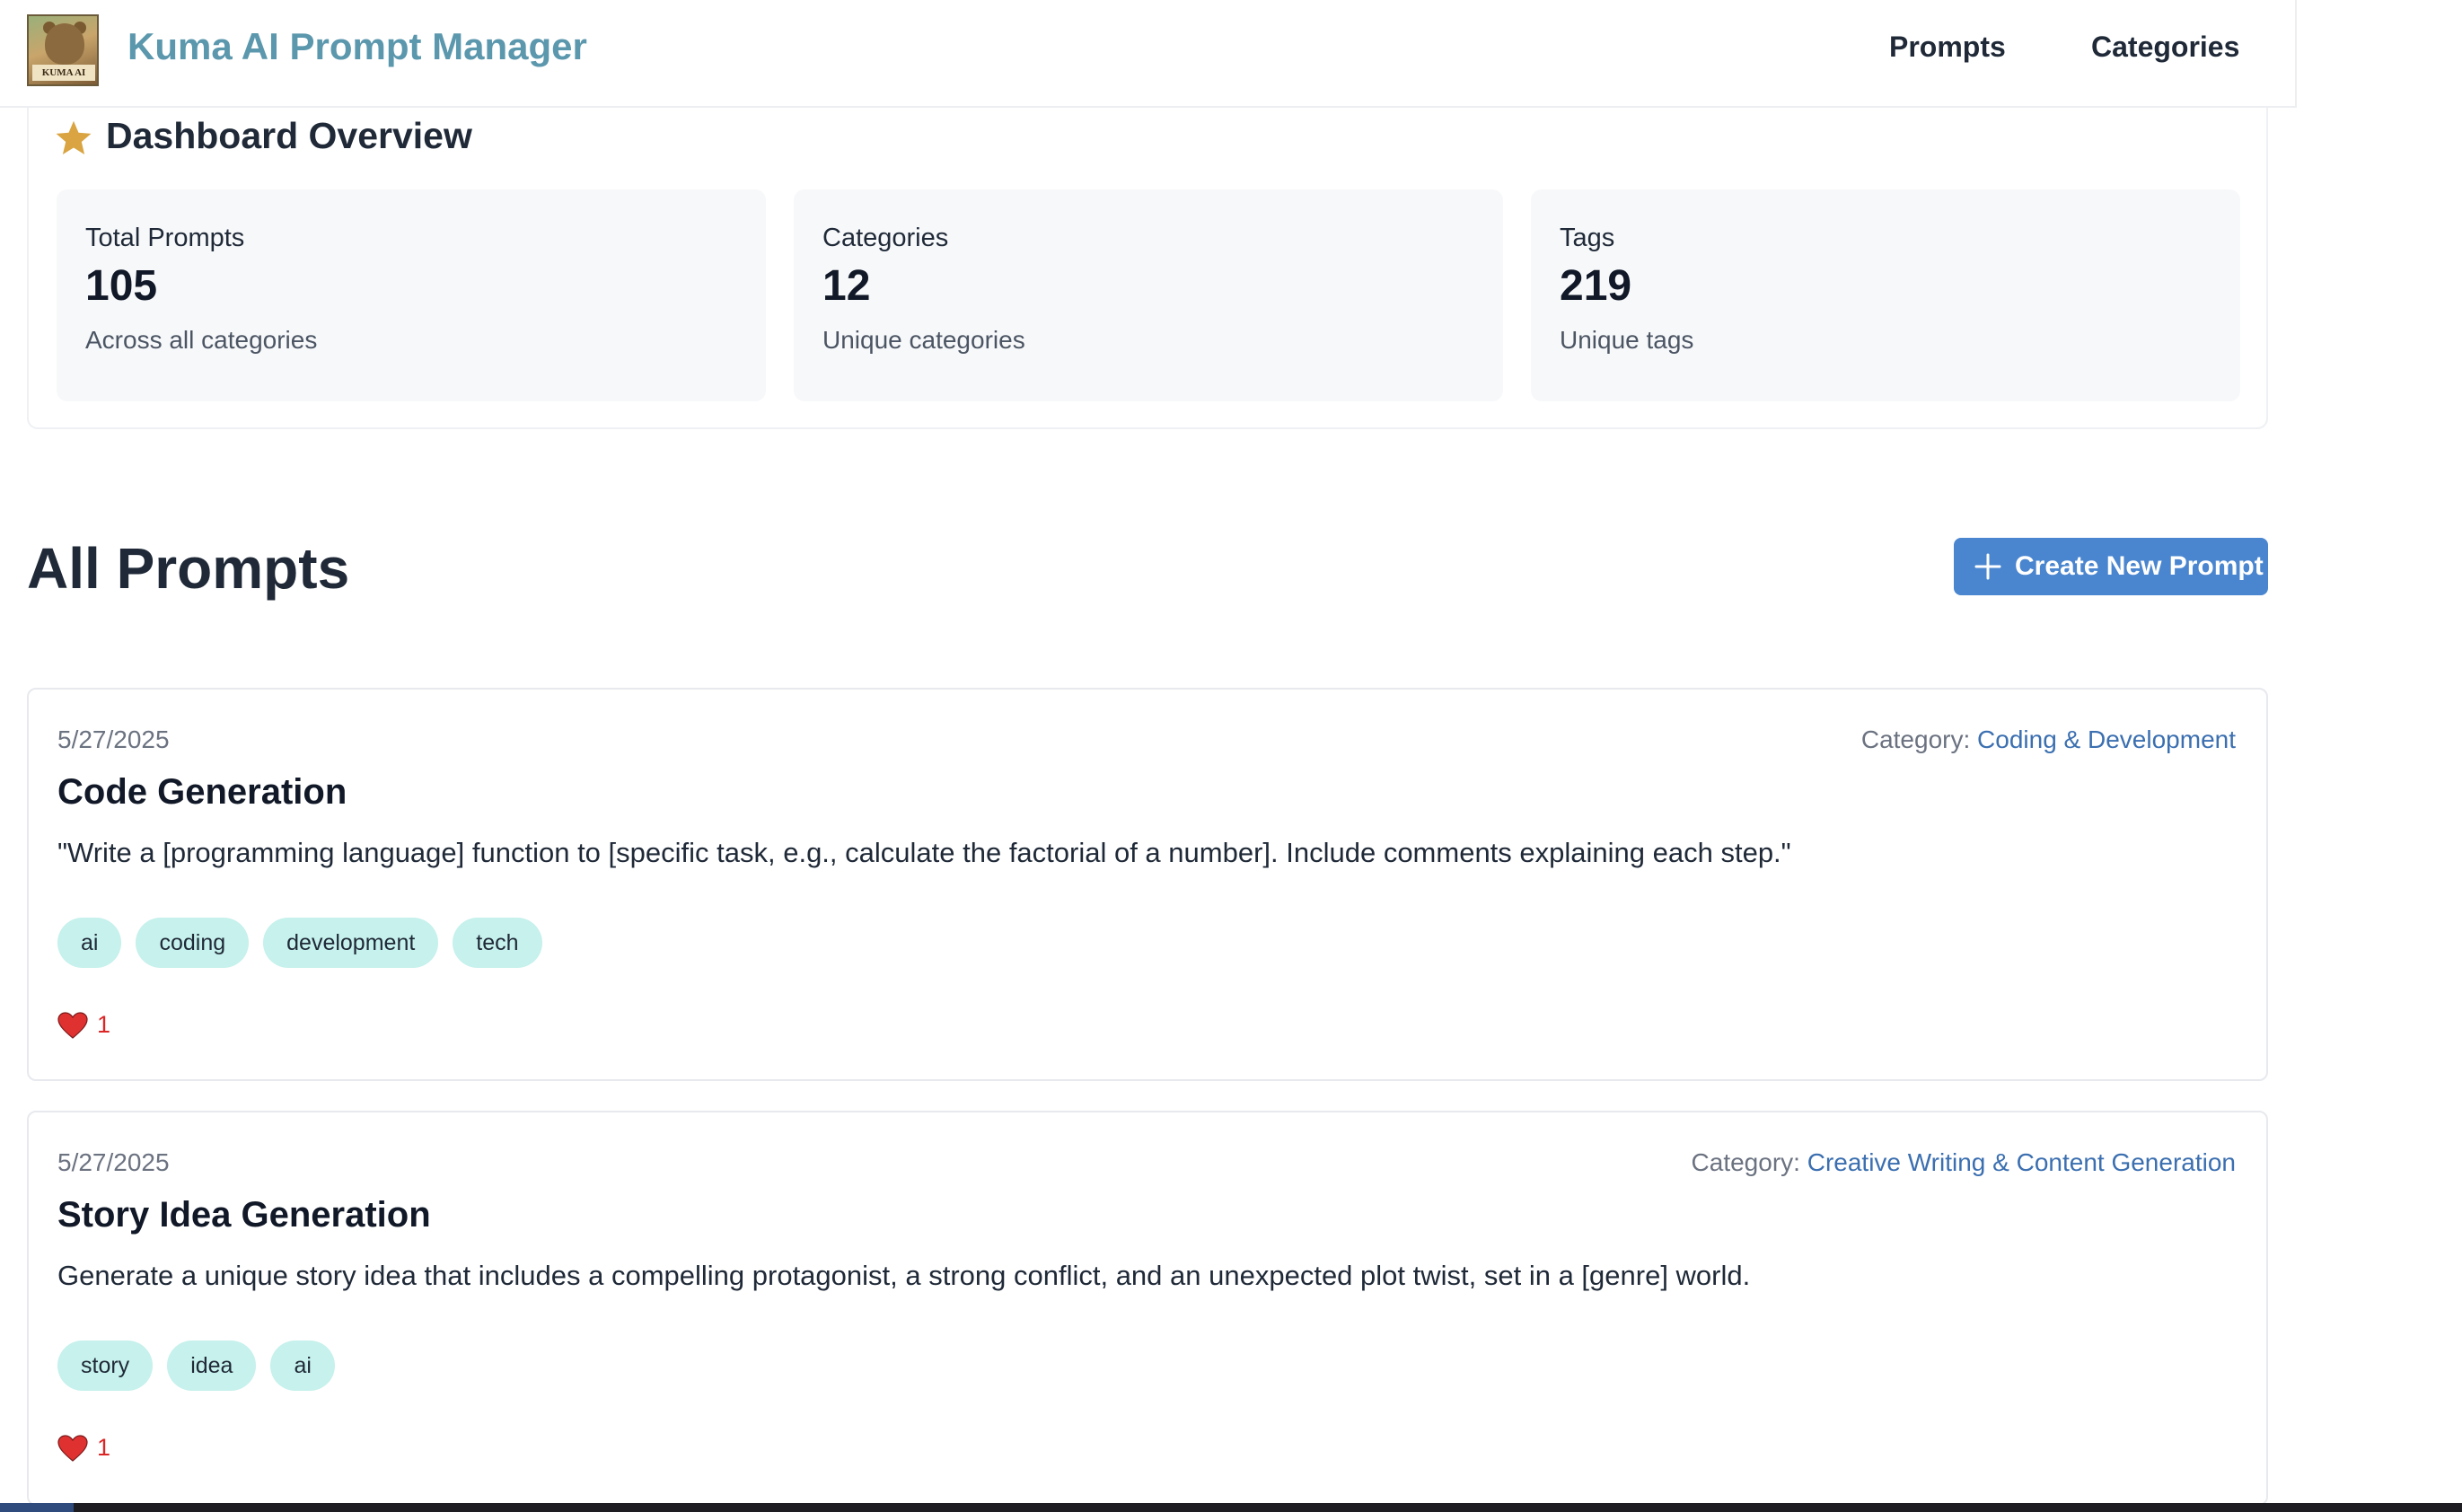 The height and width of the screenshot is (1512, 2462). Describe the element at coordinates (188, 568) in the screenshot. I see `all-prompts-heading: All Prompts` at that location.